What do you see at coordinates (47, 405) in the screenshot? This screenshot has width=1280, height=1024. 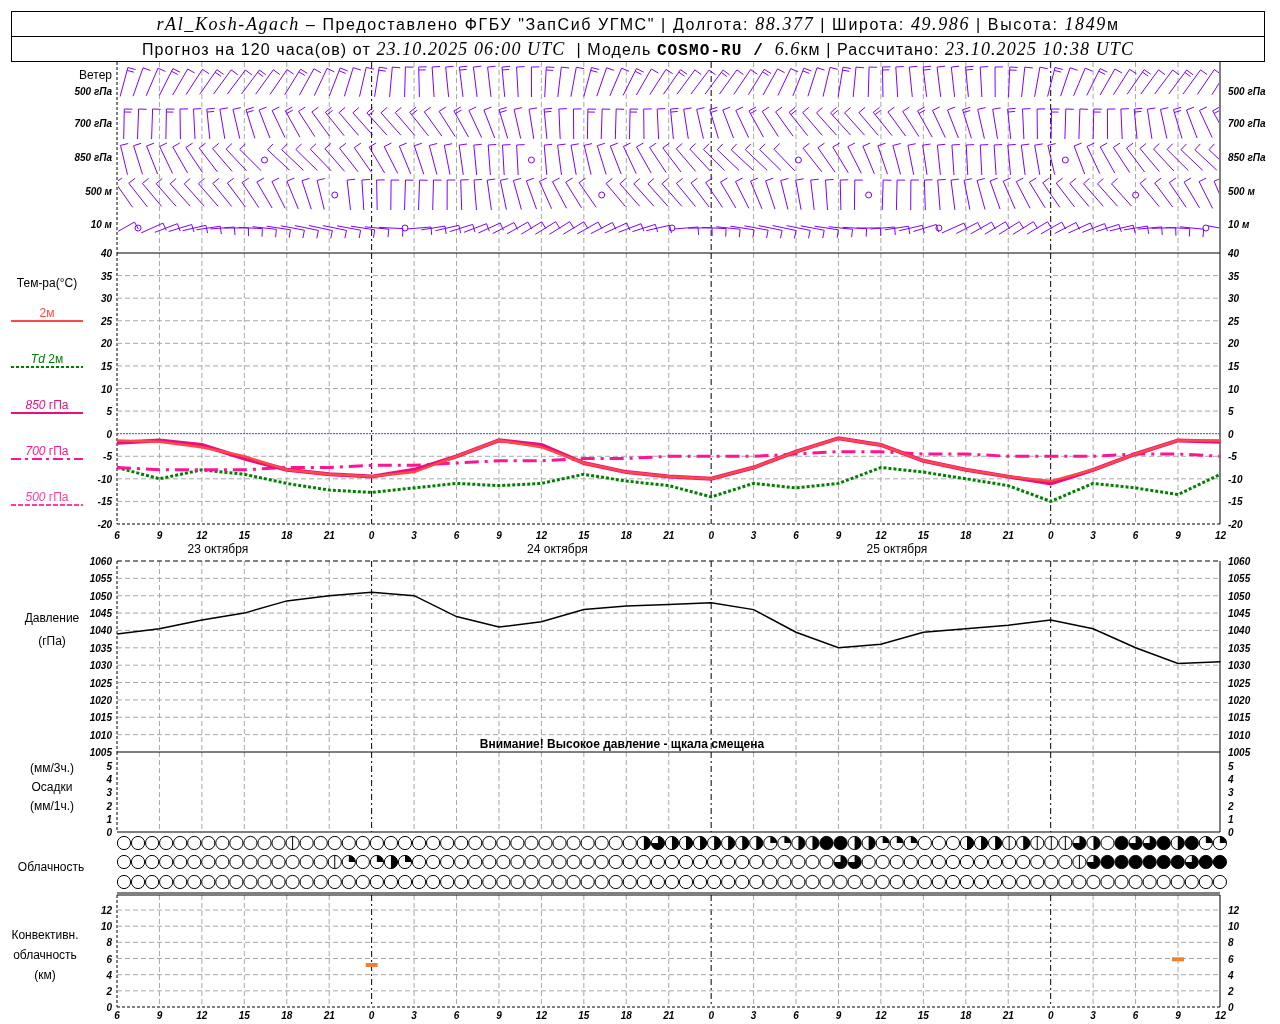 I see `legend-label: 850 гПа` at bounding box center [47, 405].